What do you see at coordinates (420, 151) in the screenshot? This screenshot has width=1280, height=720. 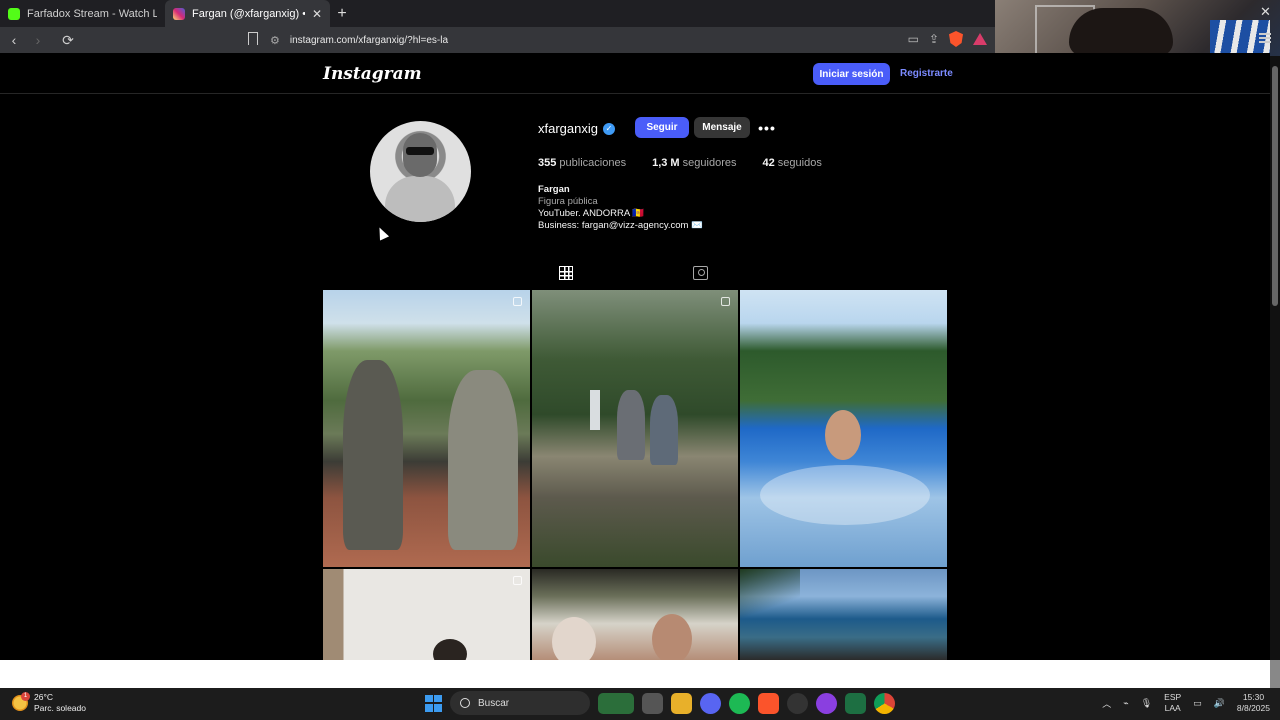 I see `avatar-sunglasses` at bounding box center [420, 151].